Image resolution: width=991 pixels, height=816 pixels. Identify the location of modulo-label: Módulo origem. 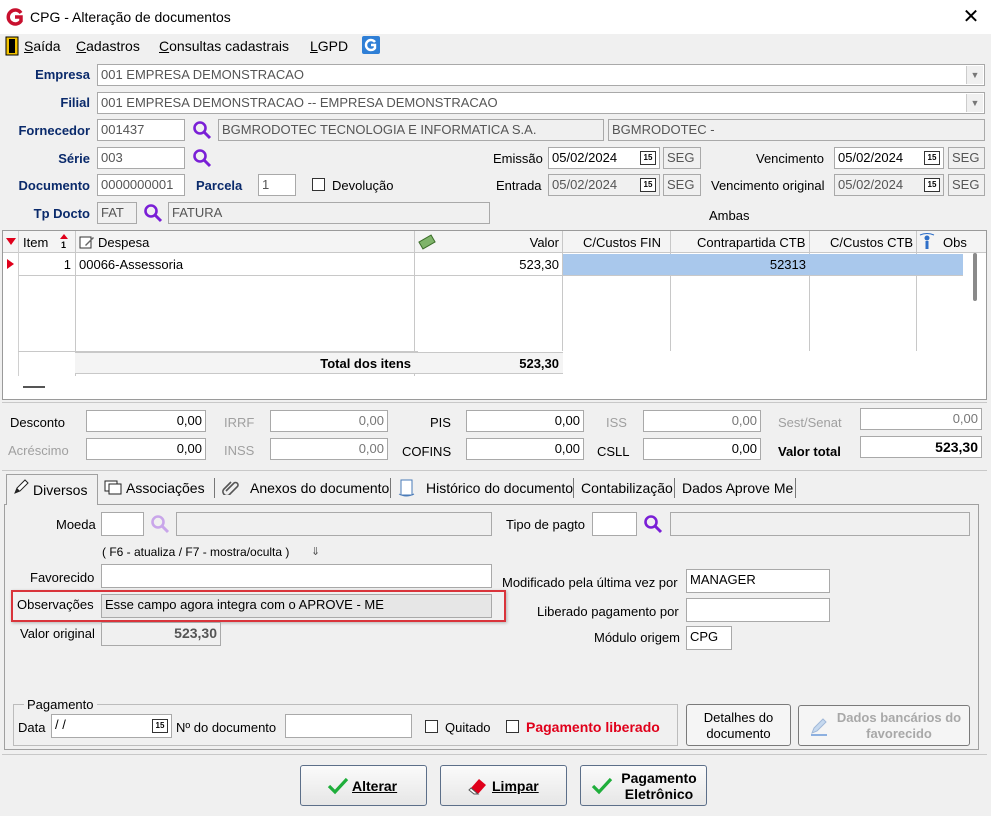
(637, 637).